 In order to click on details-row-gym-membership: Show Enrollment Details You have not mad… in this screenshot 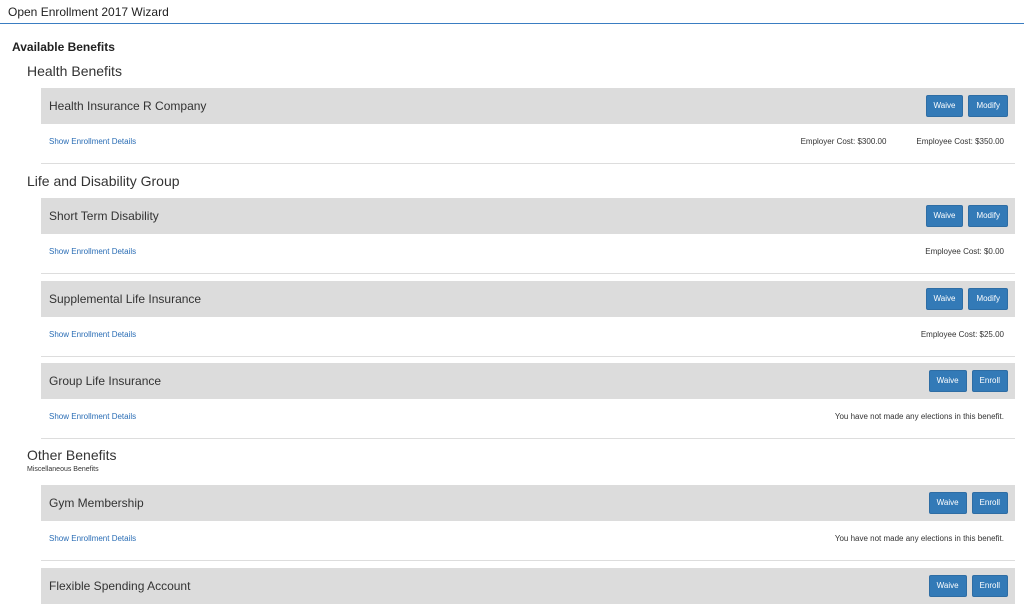, I will do `click(528, 542)`.